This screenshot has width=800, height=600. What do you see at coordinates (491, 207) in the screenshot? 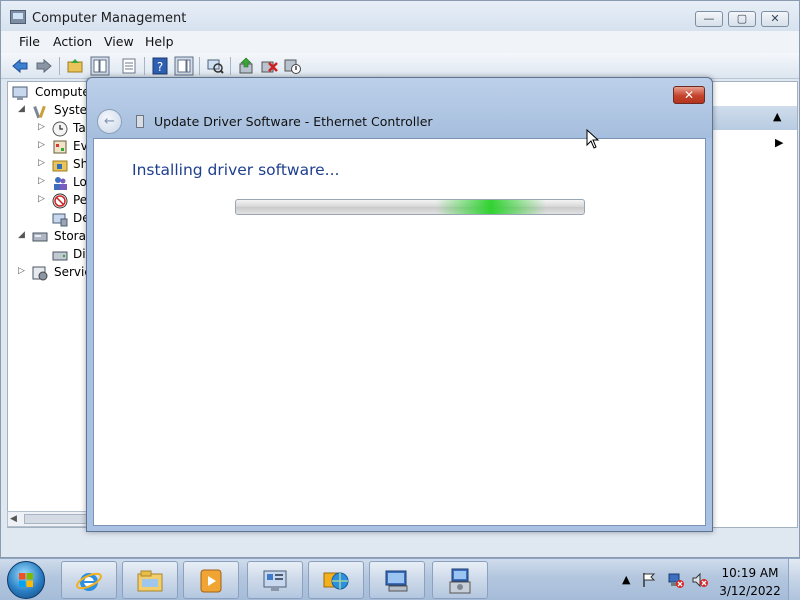
I see `progress-marquee-glow` at bounding box center [491, 207].